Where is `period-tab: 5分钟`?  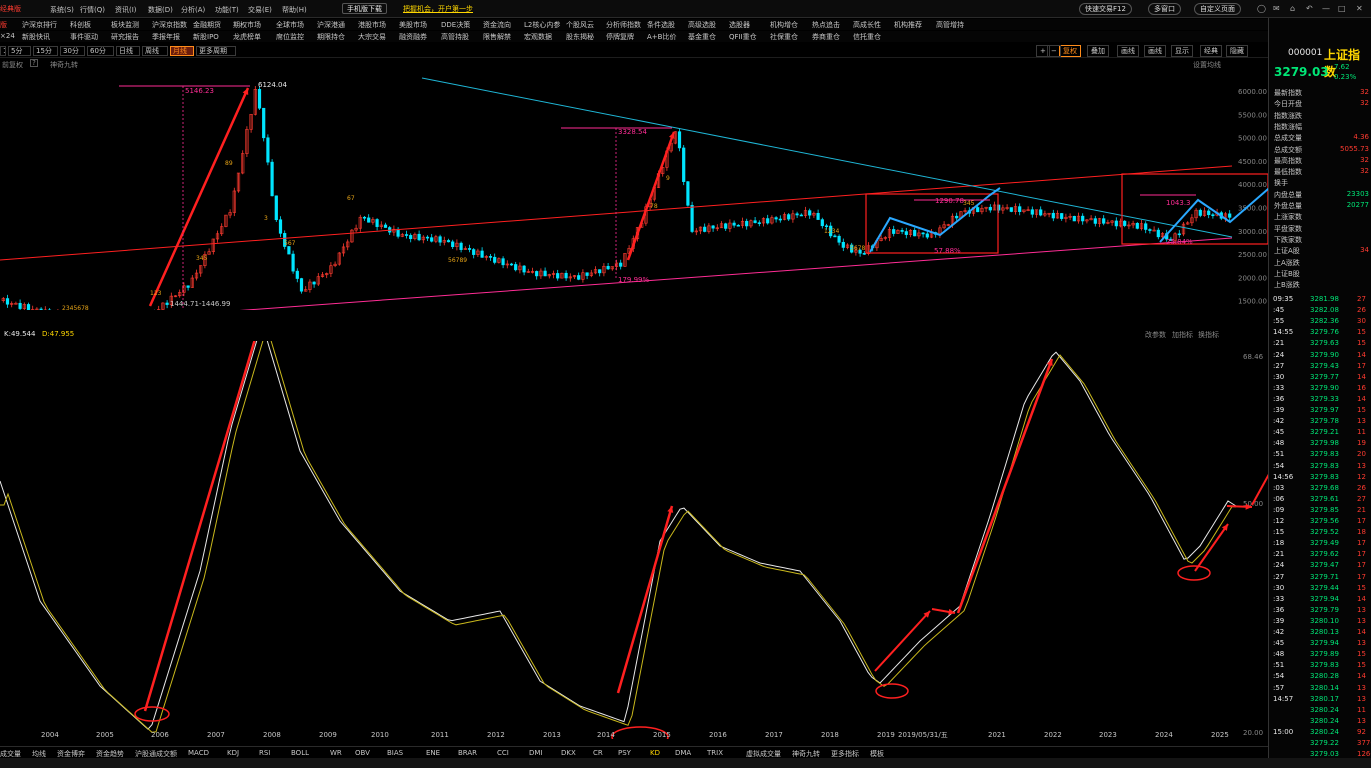 period-tab: 5分钟 is located at coordinates (19, 51).